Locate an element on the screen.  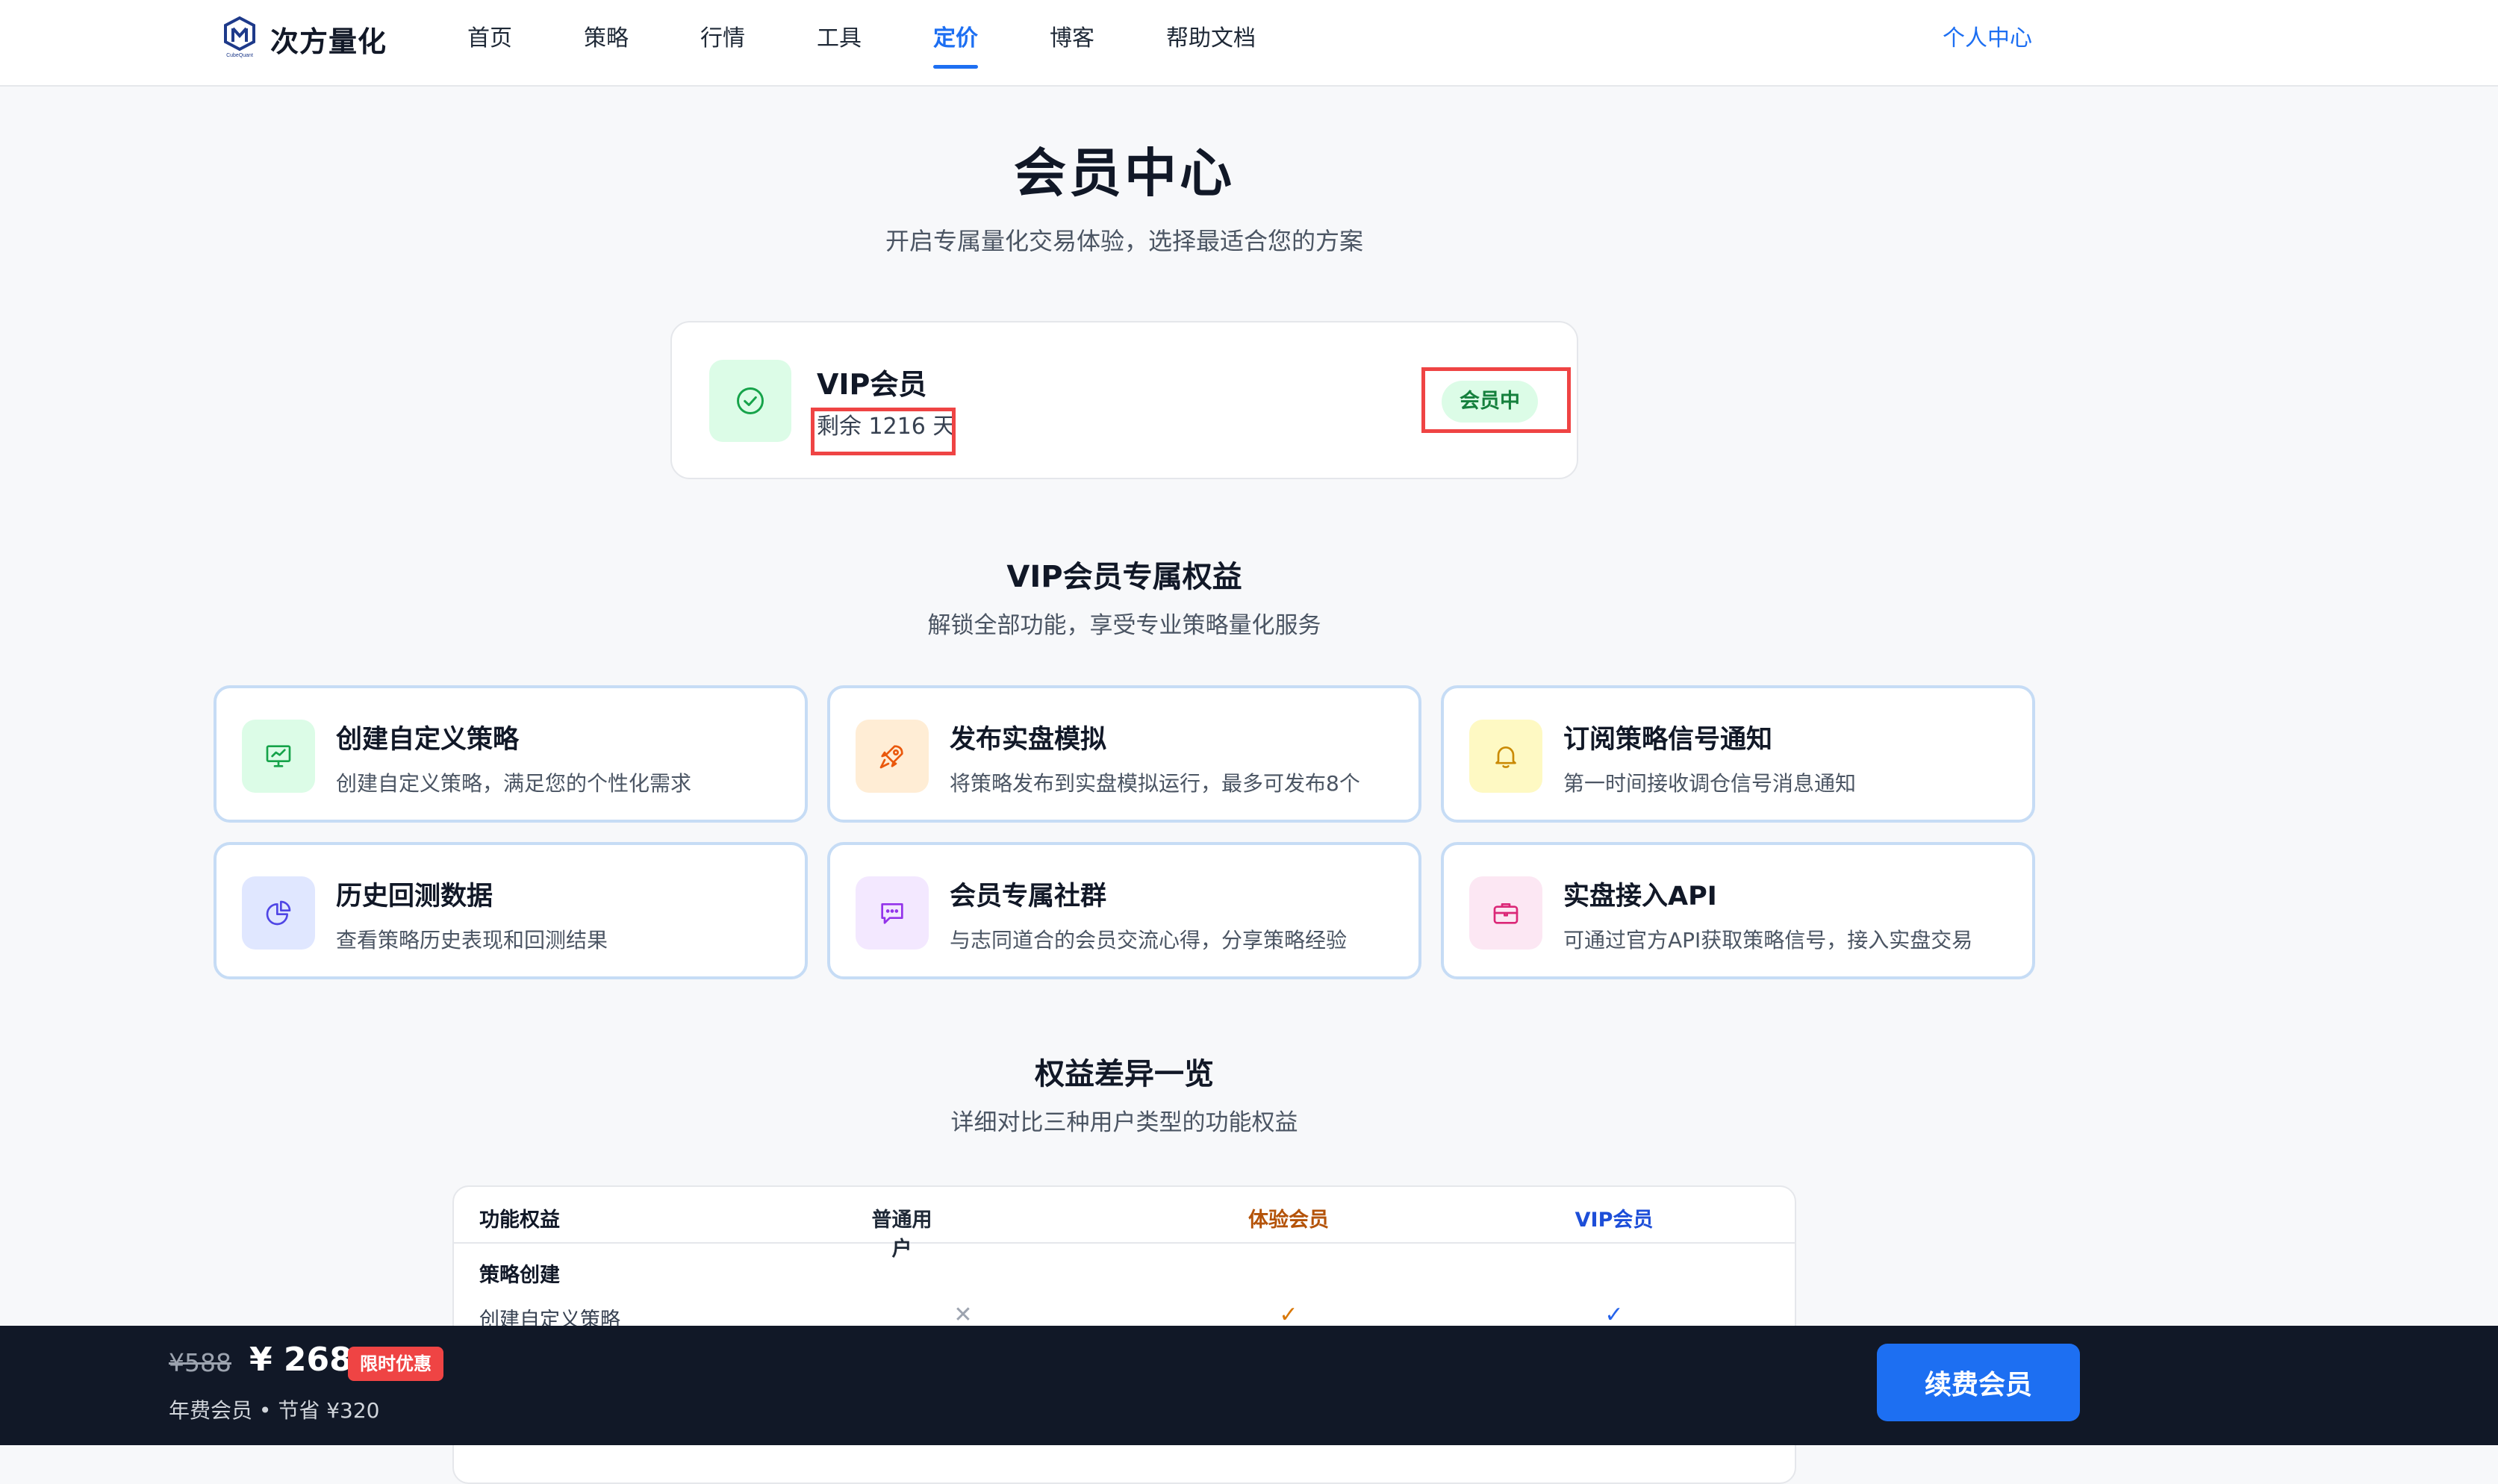
pie-chart-icon is located at coordinates (278, 913).